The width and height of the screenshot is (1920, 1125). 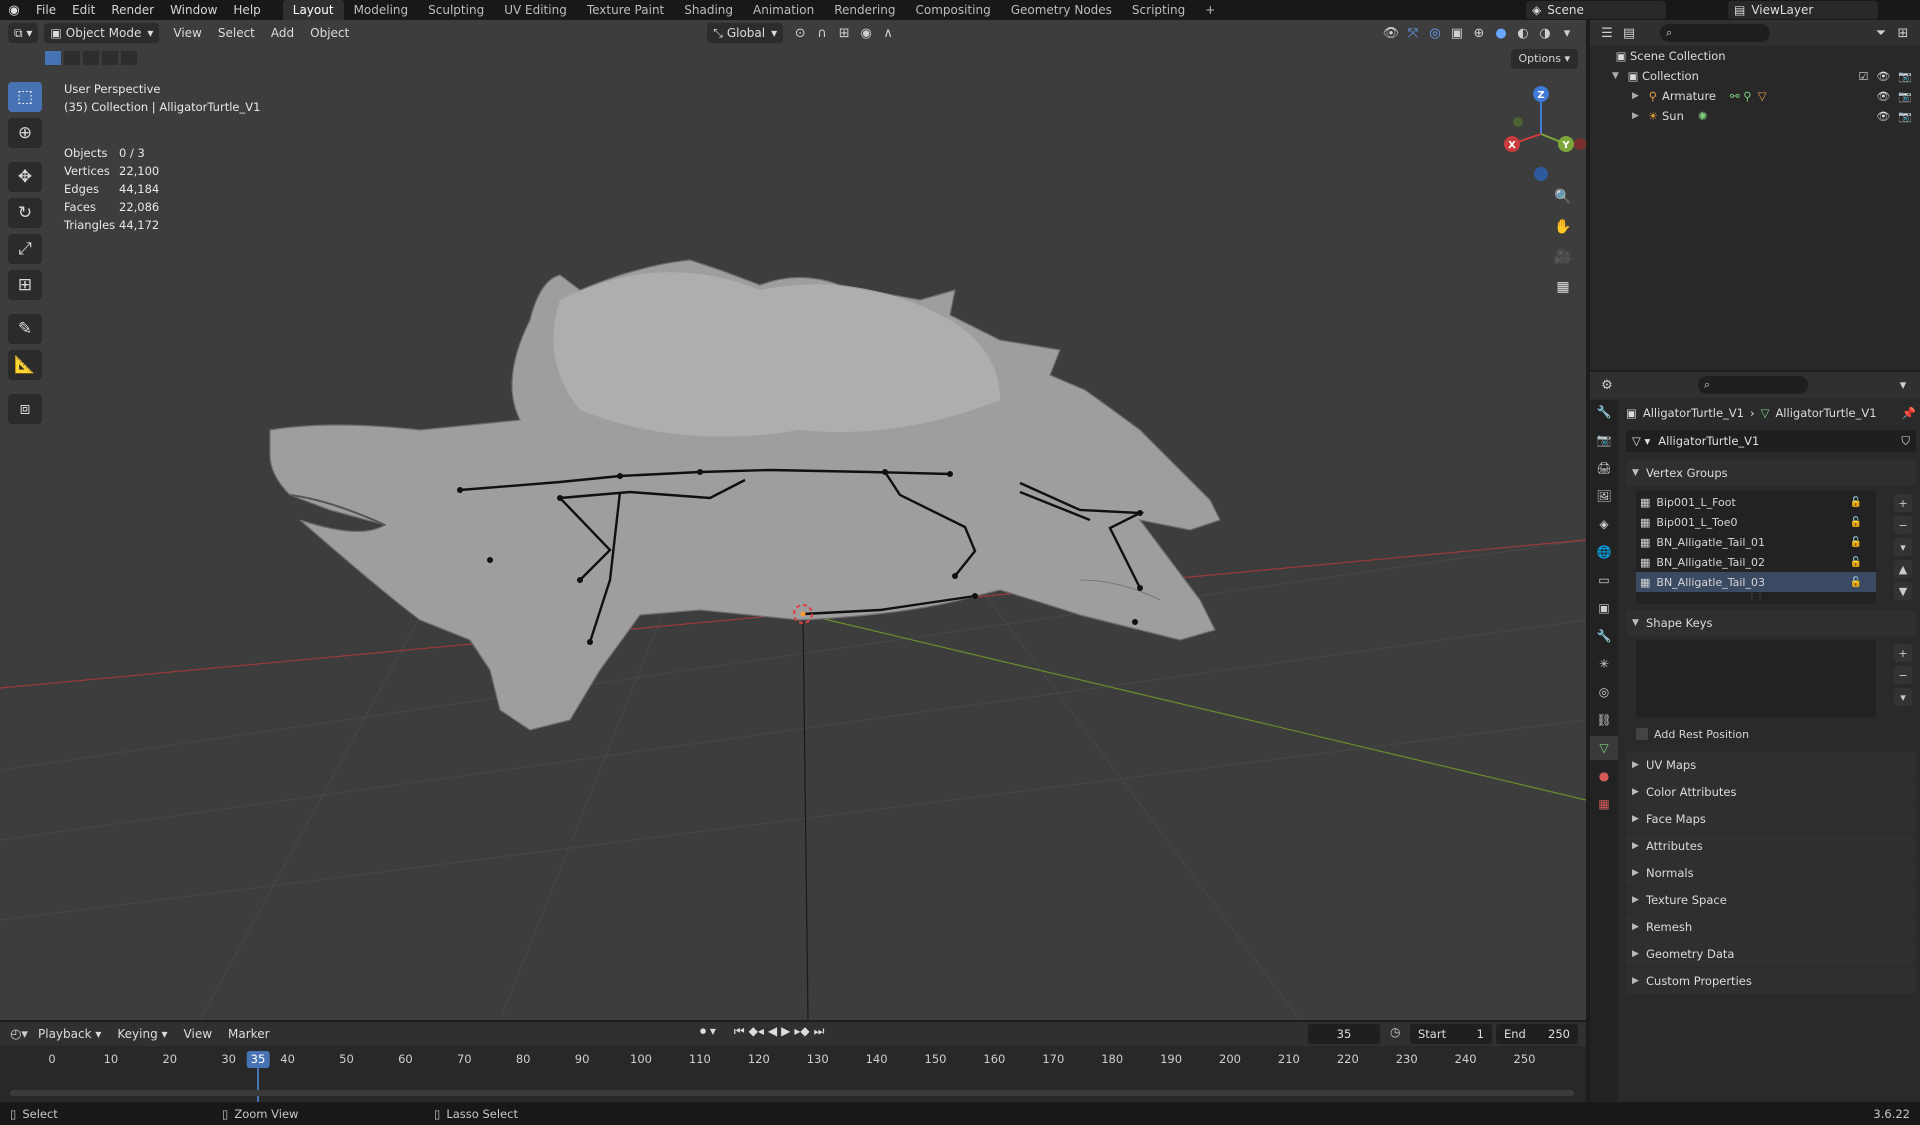 What do you see at coordinates (1755, 96) in the screenshot?
I see `outliner-item-armature: ▶ ⚲ Armature ⚯ ⚲ ▽ 👁 📷` at bounding box center [1755, 96].